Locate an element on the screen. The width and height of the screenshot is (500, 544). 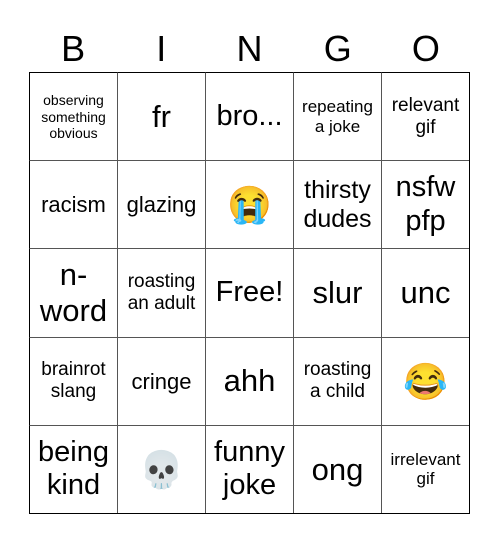
bingo-cell: 😭 is located at coordinates (249, 204).